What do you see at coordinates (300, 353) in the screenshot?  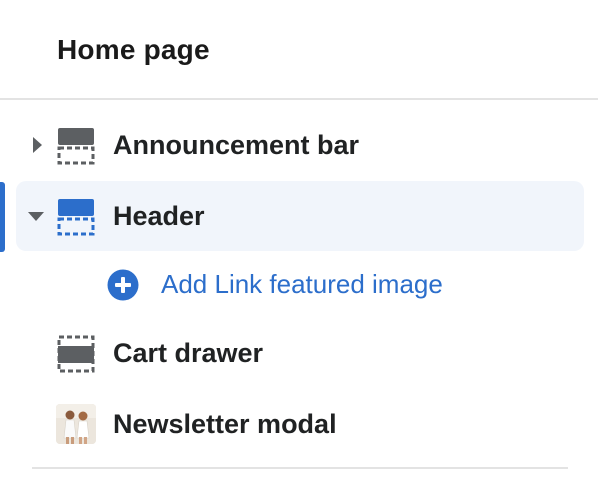 I see `section-item-cart-drawer: Cart drawer` at bounding box center [300, 353].